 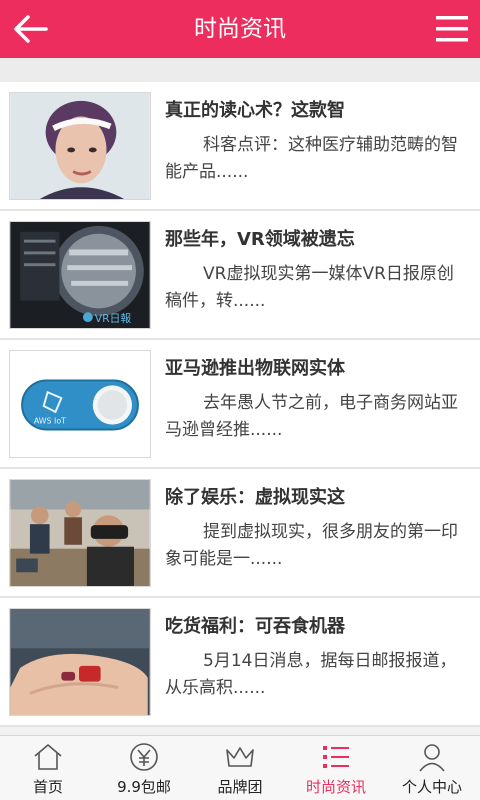 I want to click on tab-label: 9.9包邮, so click(x=144, y=787).